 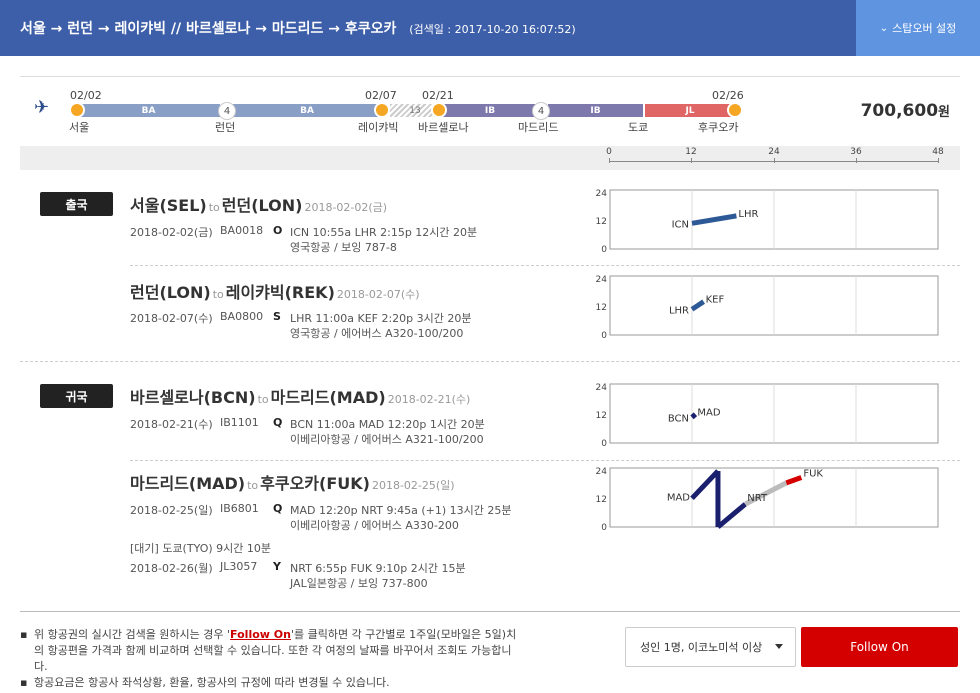 I want to click on follow-on-link: Follow On, so click(x=260, y=634).